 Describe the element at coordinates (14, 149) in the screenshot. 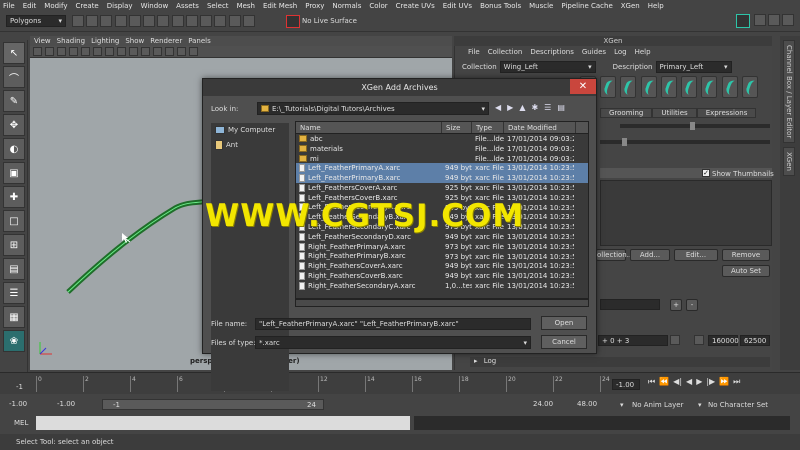

I see `rotate-tool-icon: ◐` at that location.